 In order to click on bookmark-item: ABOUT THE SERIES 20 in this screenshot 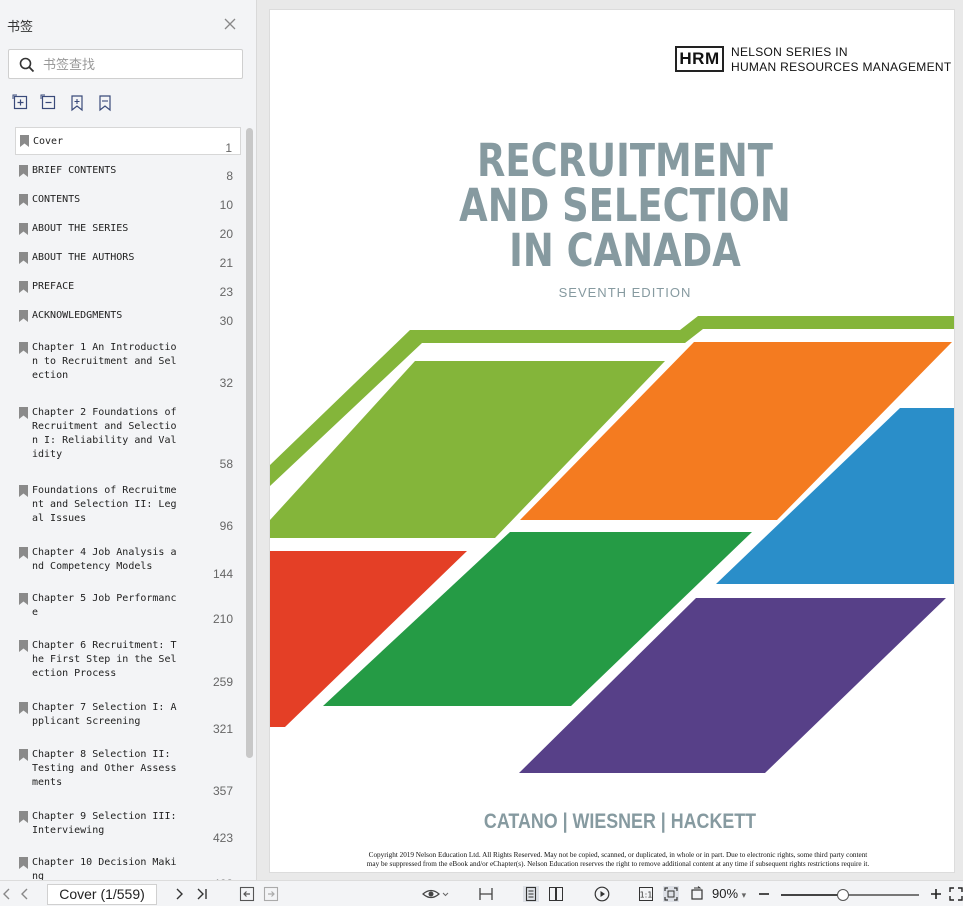, I will do `click(128, 233)`.